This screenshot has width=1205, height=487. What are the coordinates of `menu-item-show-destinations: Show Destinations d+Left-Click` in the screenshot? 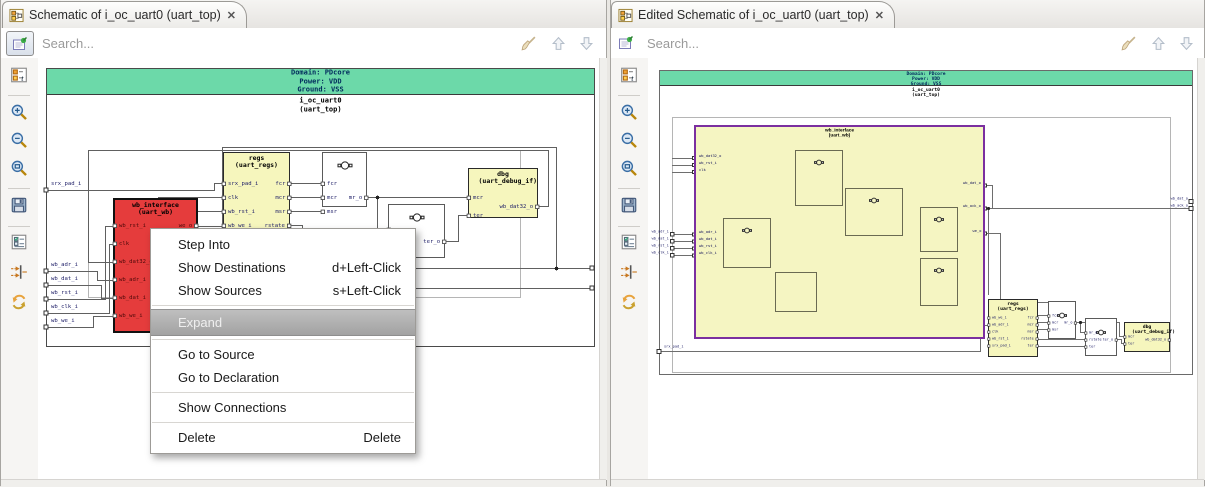 It's located at (283, 267).